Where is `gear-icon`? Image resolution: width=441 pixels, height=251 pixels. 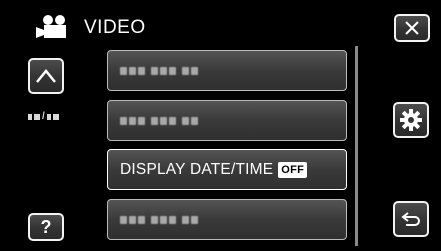
gear-icon is located at coordinates (411, 120).